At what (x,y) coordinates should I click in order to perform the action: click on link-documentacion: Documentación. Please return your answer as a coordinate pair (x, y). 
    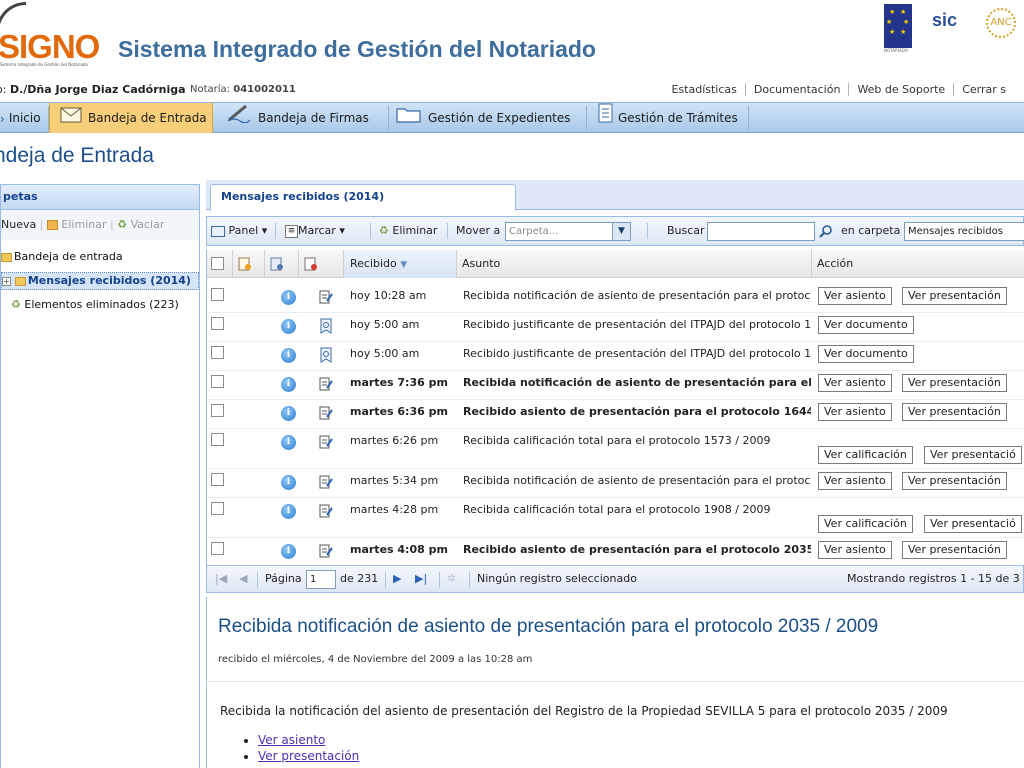
    Looking at the image, I should click on (796, 89).